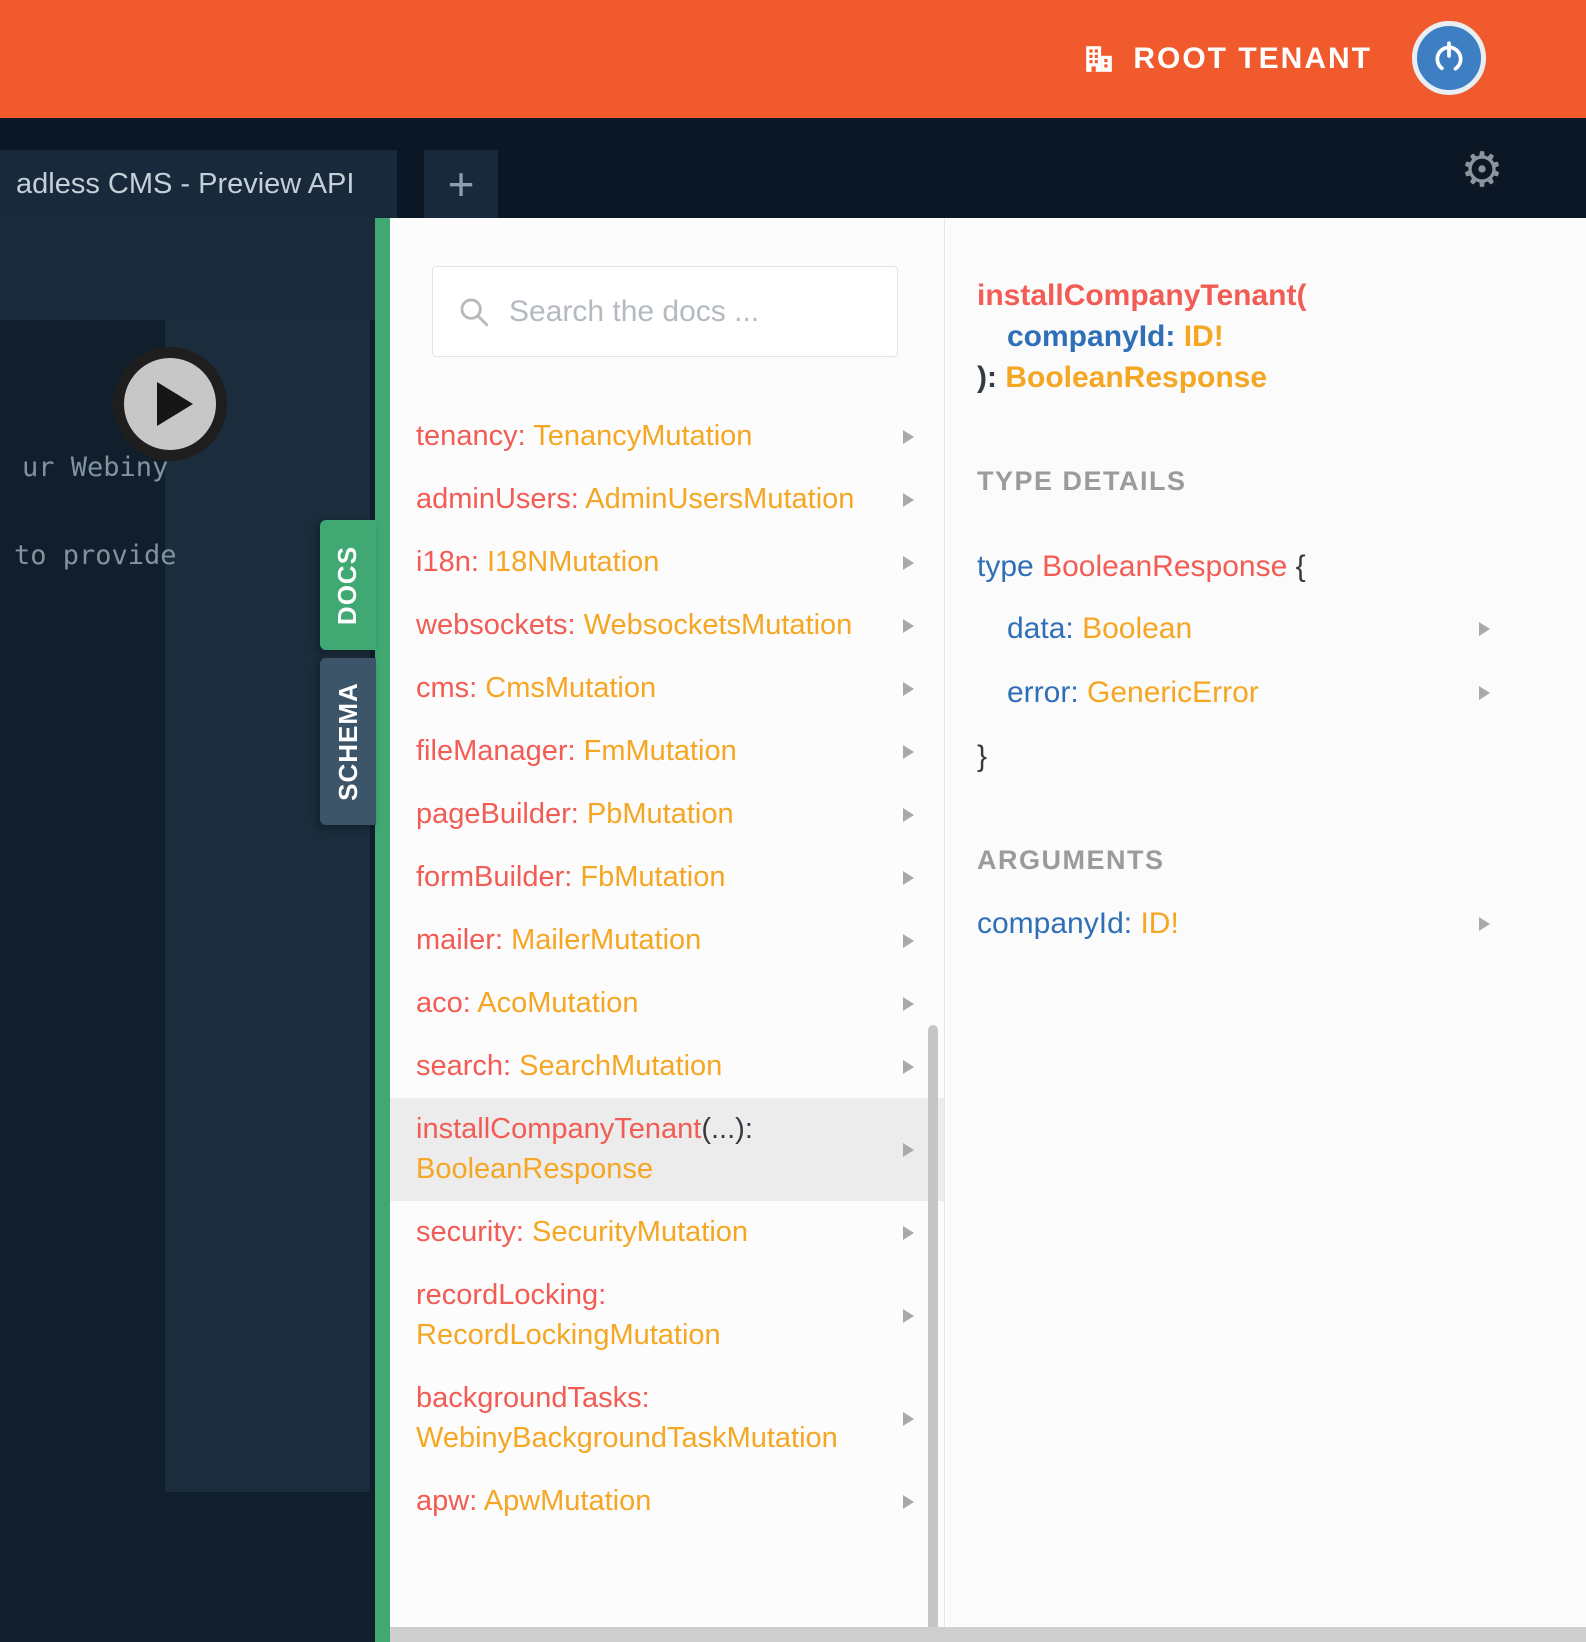 The width and height of the screenshot is (1586, 1642). What do you see at coordinates (667, 499) in the screenshot?
I see `docs-field-row: adminUsers: AdminUsersMutation` at bounding box center [667, 499].